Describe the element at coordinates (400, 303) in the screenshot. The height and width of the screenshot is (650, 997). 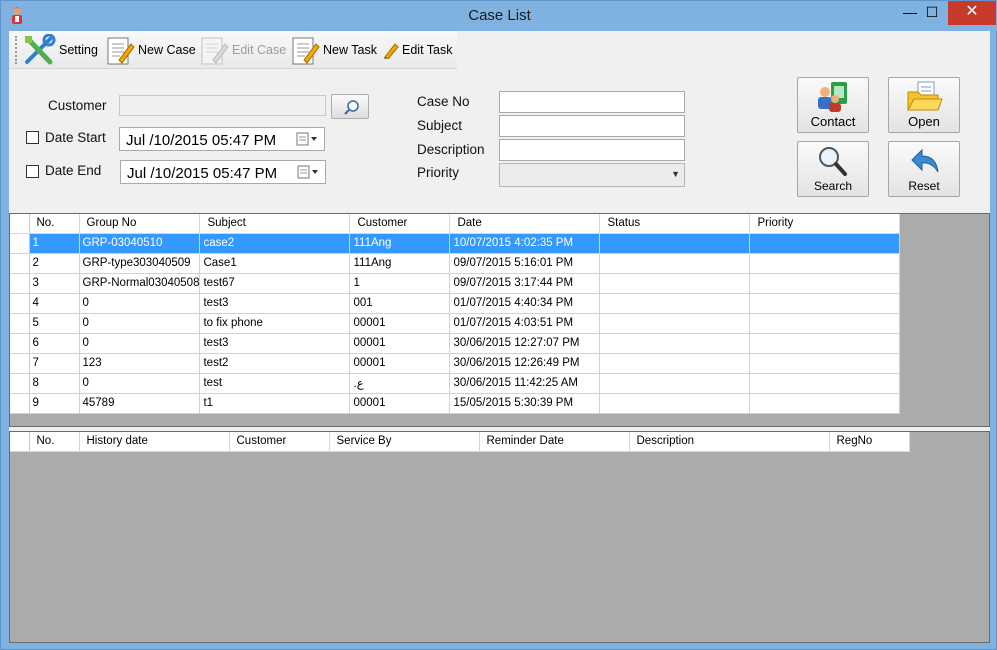
I see `table-cell: 001` at that location.